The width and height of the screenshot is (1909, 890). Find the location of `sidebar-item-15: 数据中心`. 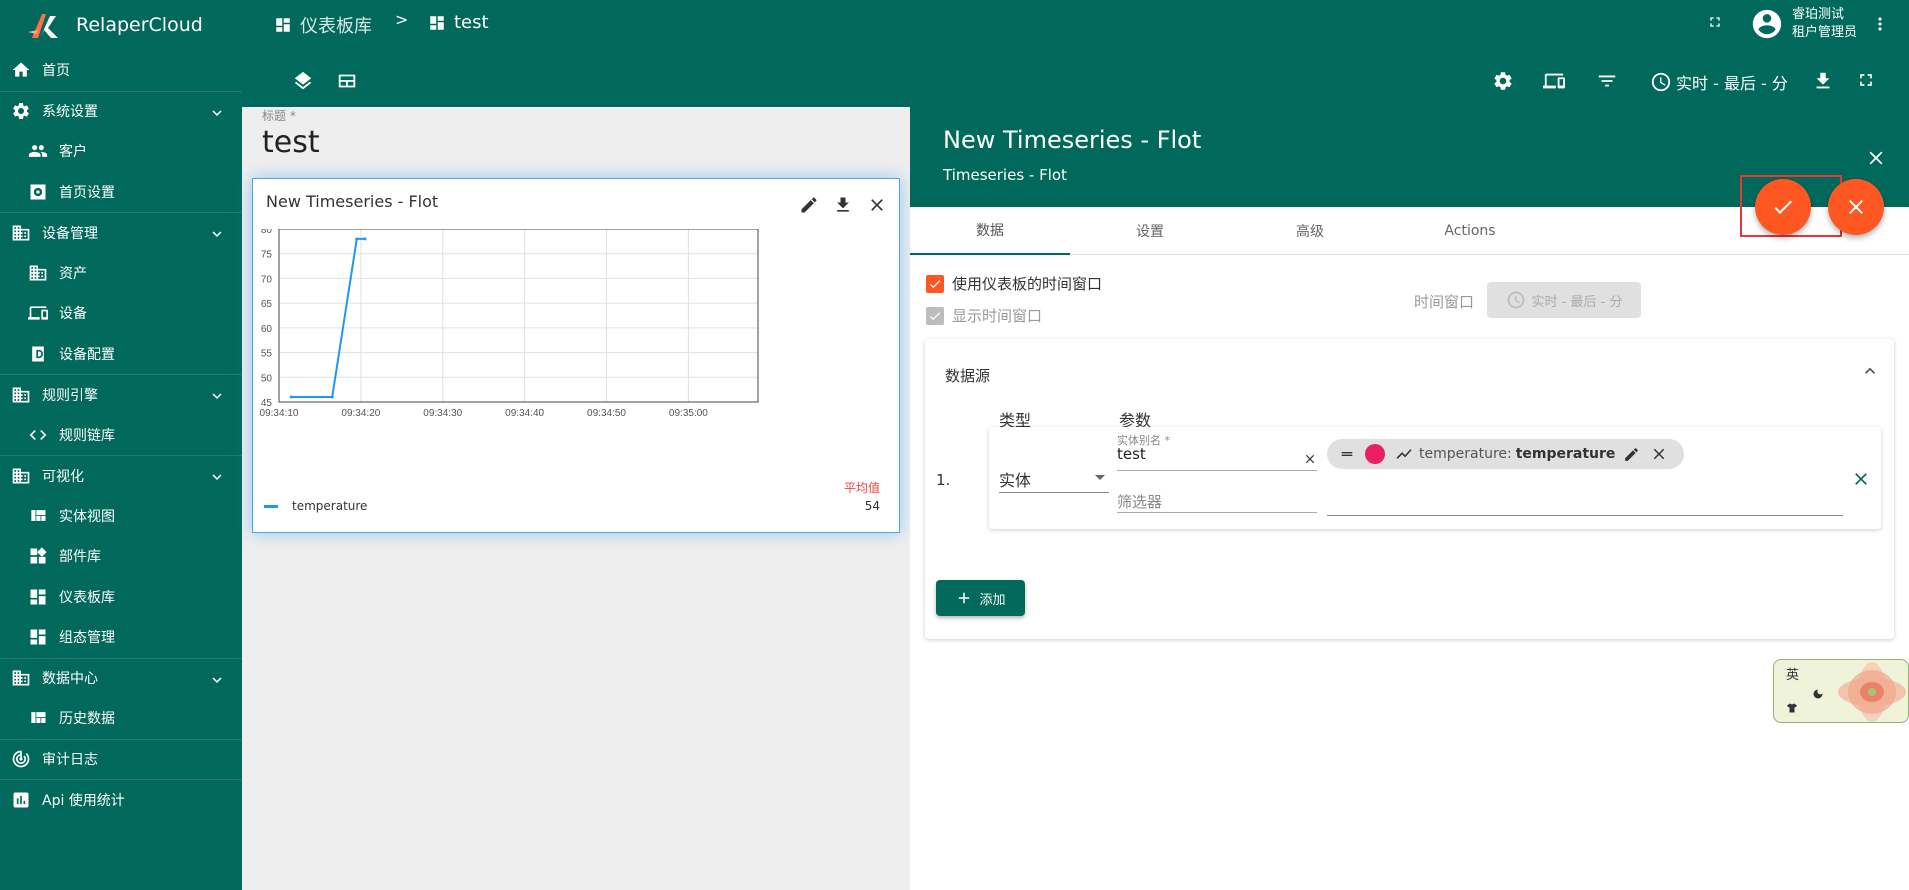

sidebar-item-15: 数据中心 is located at coordinates (121, 678).